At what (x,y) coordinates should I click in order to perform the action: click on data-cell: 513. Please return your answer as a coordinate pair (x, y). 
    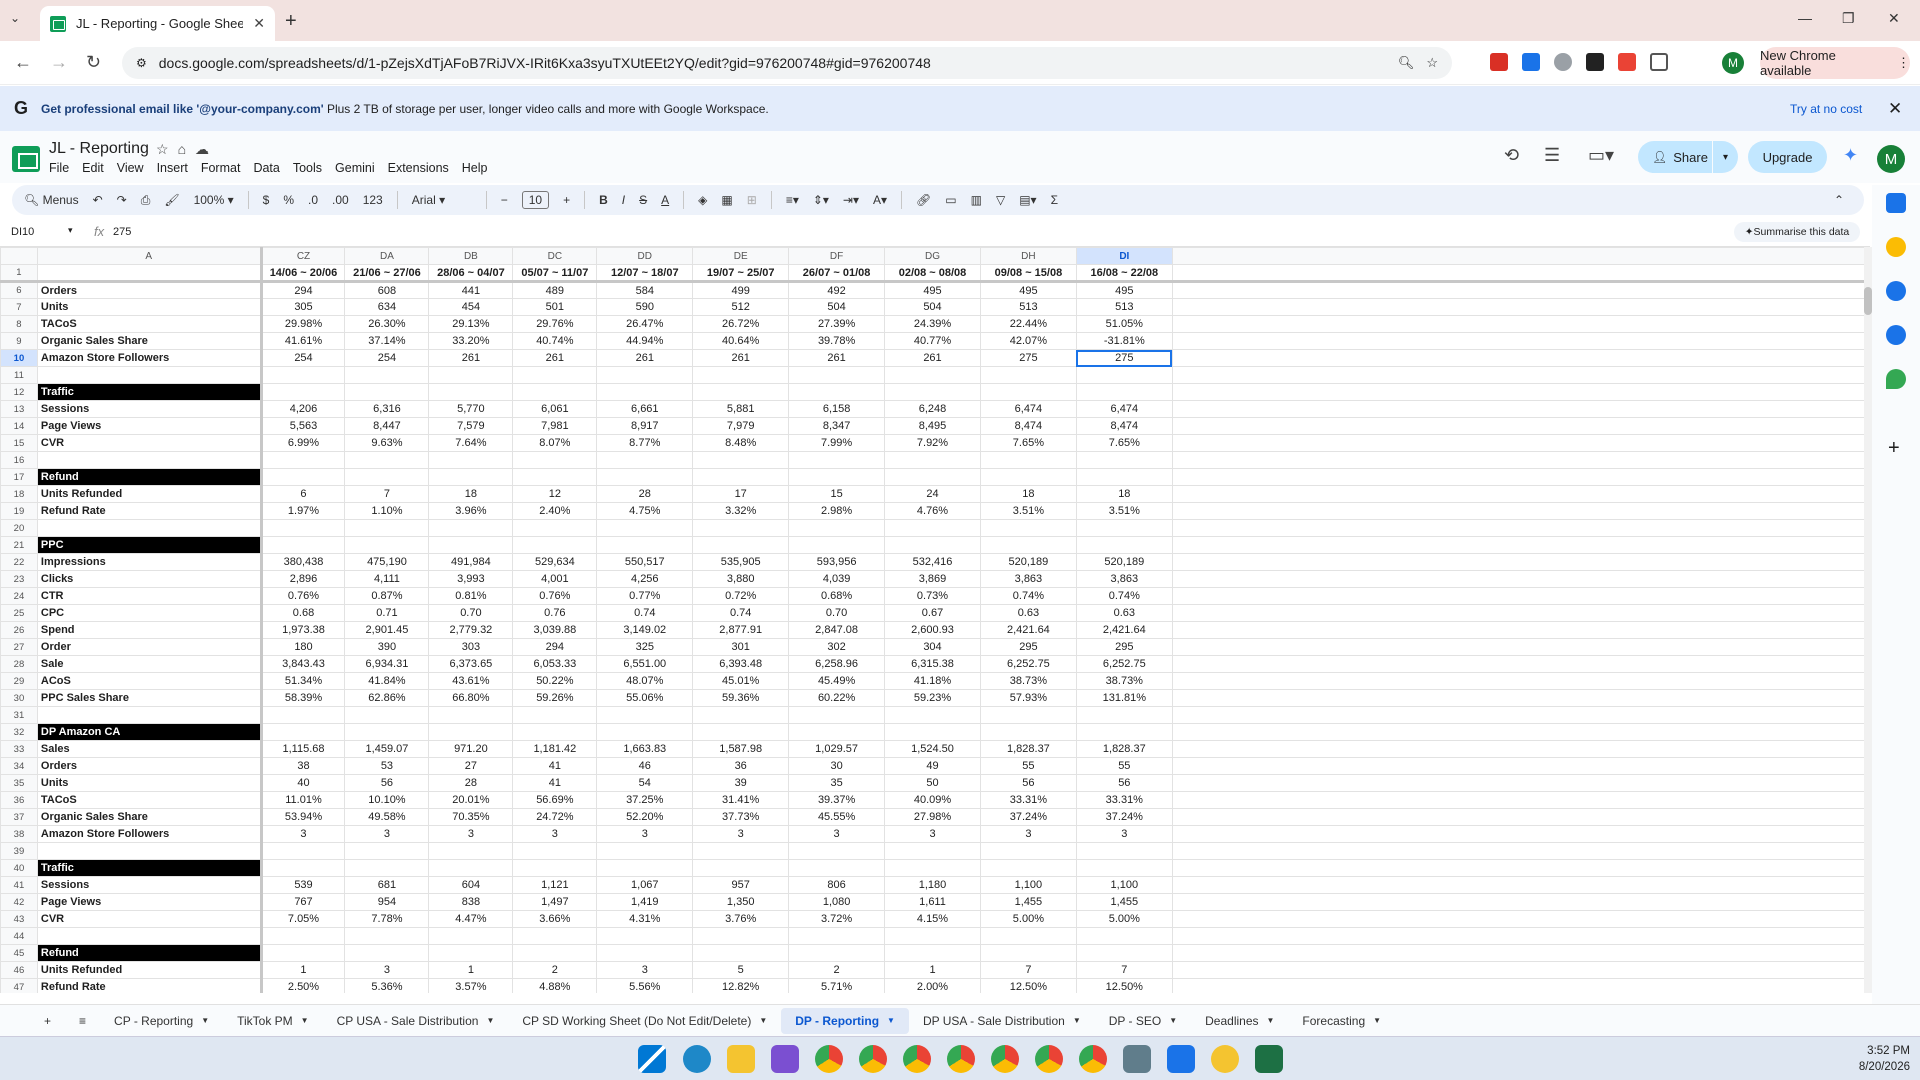
    Looking at the image, I should click on (1028, 307).